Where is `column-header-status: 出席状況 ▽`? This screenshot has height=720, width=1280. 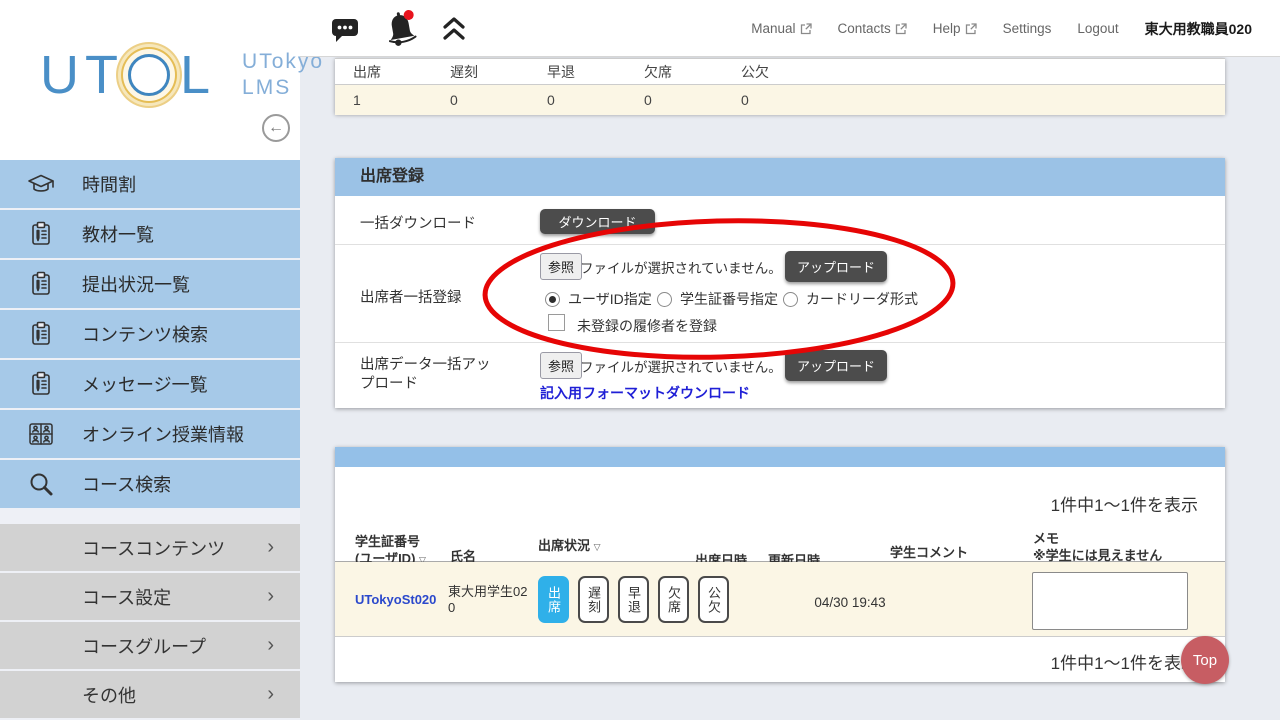 column-header-status: 出席状況 ▽ is located at coordinates (569, 546).